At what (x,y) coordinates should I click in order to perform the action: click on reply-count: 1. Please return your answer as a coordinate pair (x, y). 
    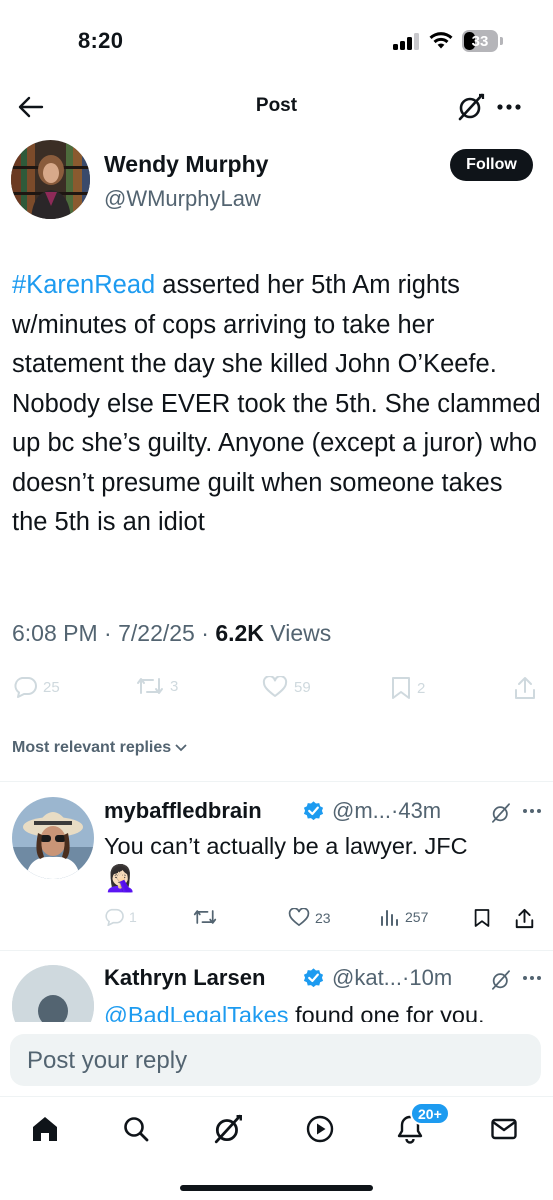
    Looking at the image, I should click on (133, 917).